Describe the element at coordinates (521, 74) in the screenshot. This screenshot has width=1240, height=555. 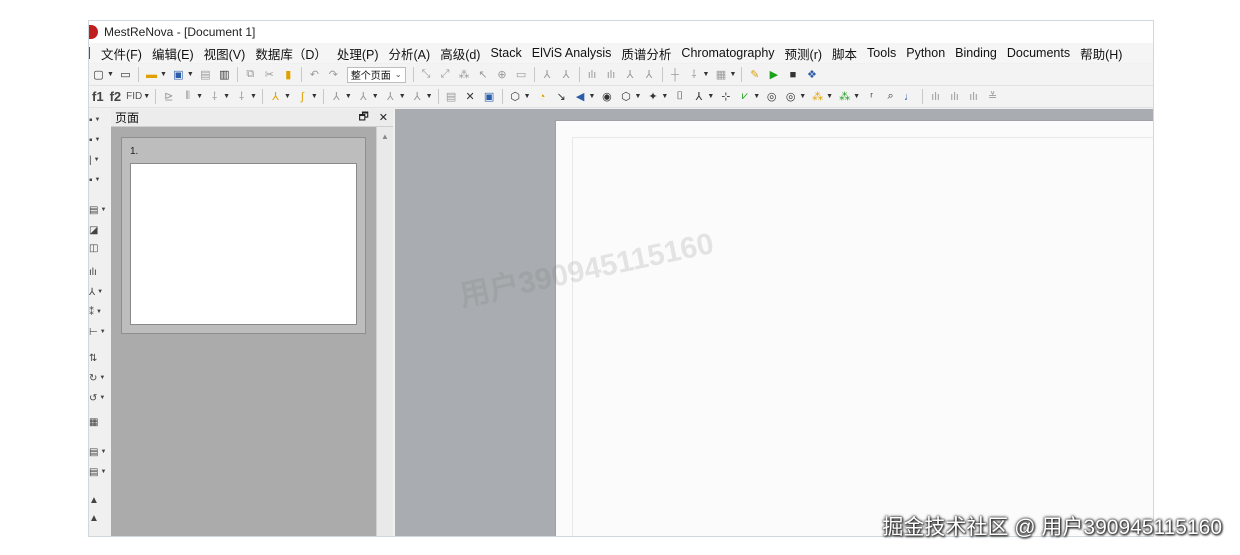
I see `full-spectrum-icon: ▭` at that location.